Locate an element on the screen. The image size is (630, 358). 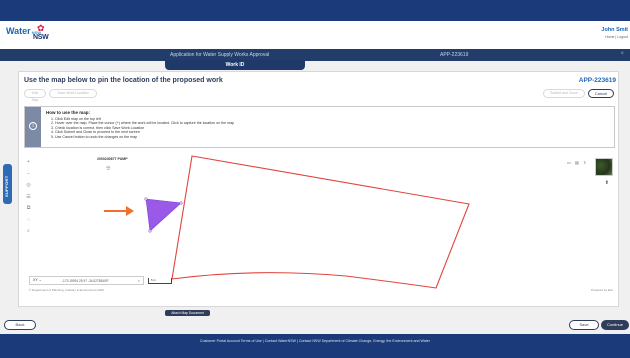
share-icon: ⇧ is located at coordinates (584, 162).